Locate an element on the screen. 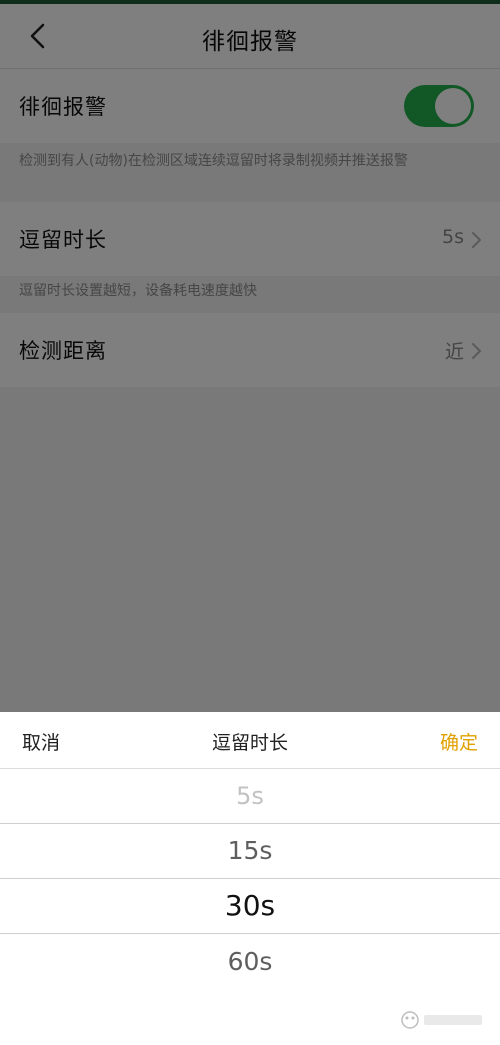 The height and width of the screenshot is (1045, 500). confirm-button: 确定 is located at coordinates (459, 741).